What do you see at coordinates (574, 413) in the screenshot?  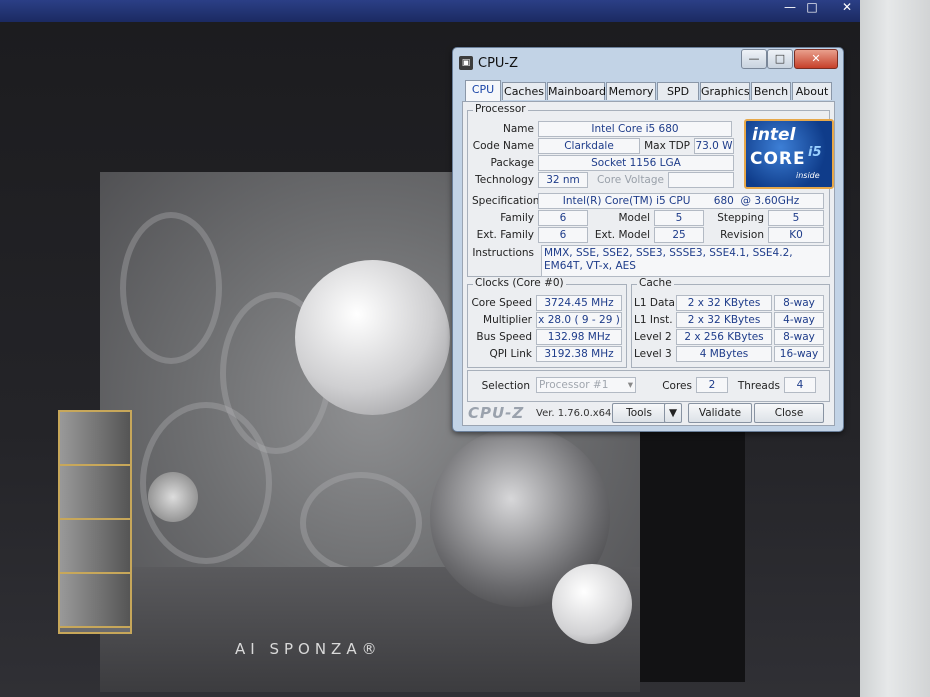 I see `version-label: Ver. 1.76.0.x64` at bounding box center [574, 413].